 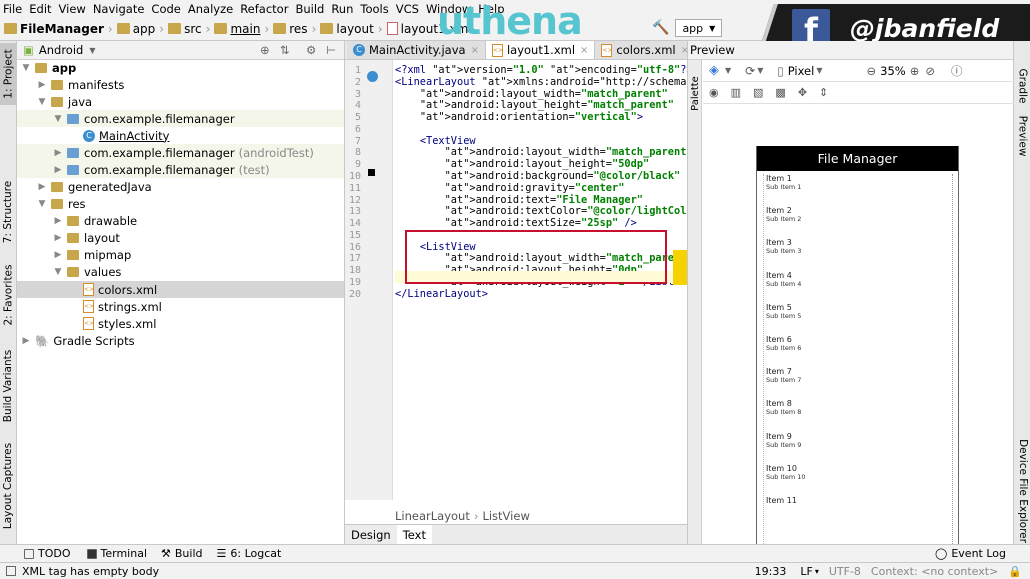 I want to click on code-line: "at">android:textSize="25sp" />, so click(x=516, y=223).